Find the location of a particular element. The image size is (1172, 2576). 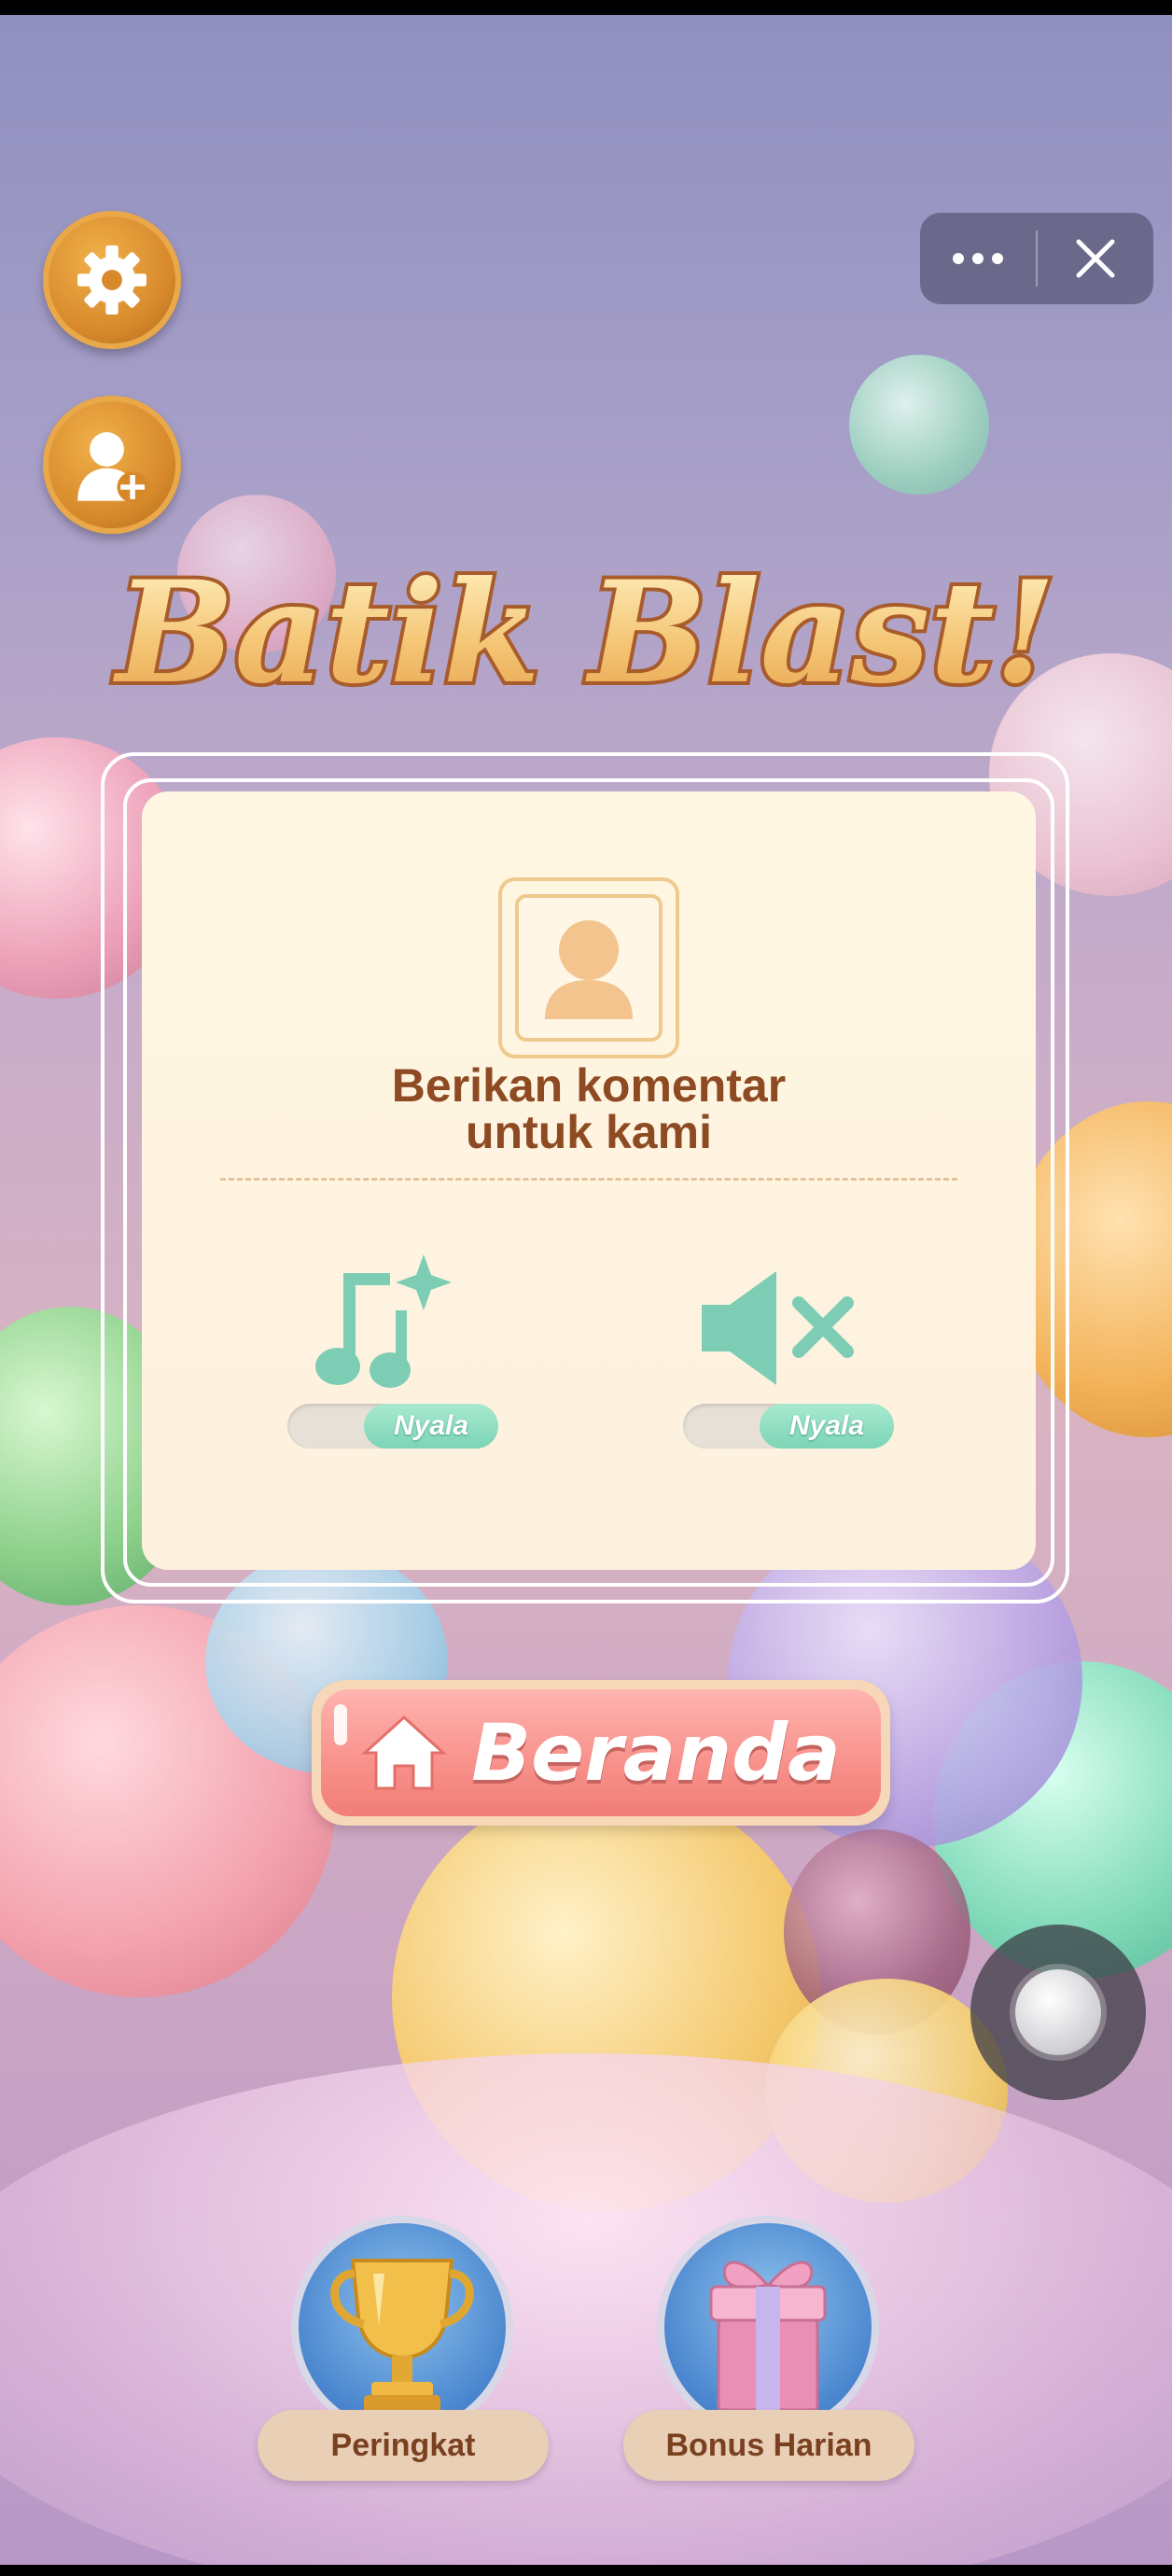

game-title: Batik Blast! is located at coordinates (584, 633).